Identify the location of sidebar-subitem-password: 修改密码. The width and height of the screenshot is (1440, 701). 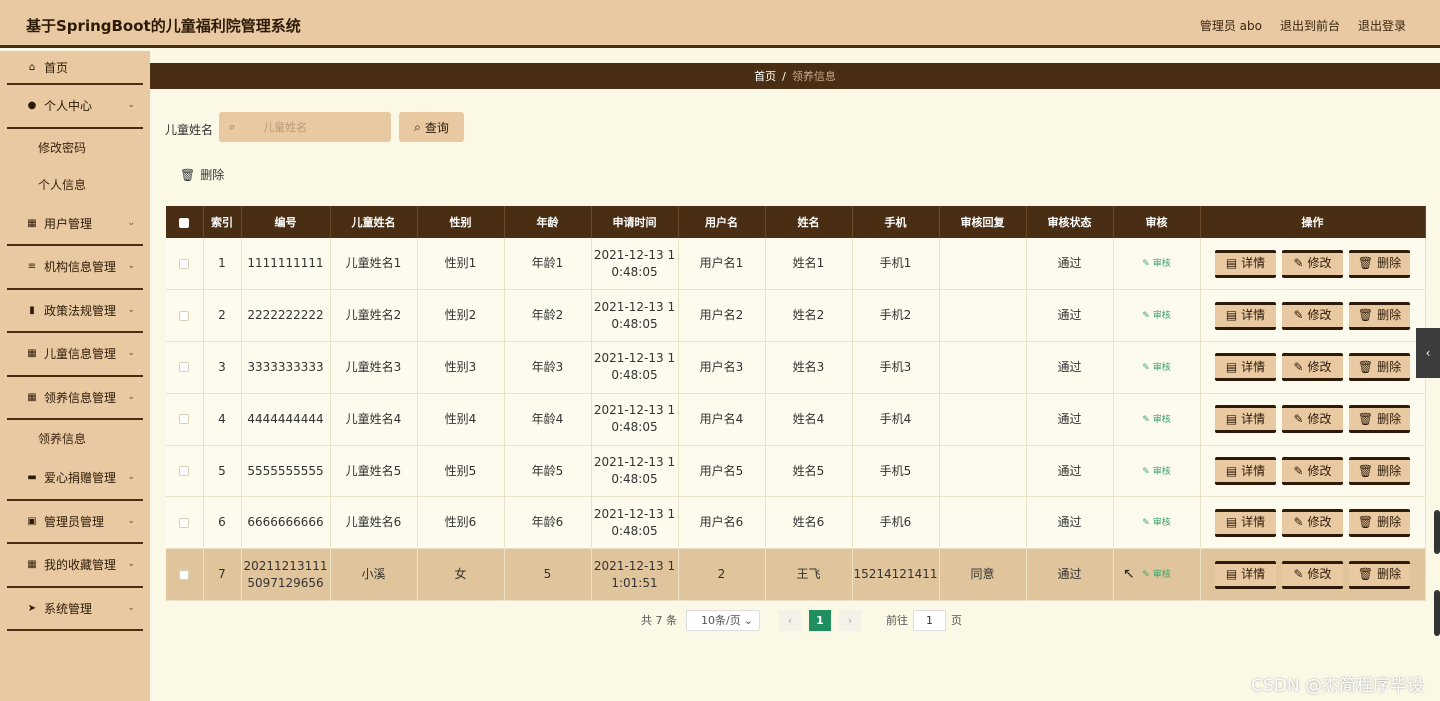
(75, 147).